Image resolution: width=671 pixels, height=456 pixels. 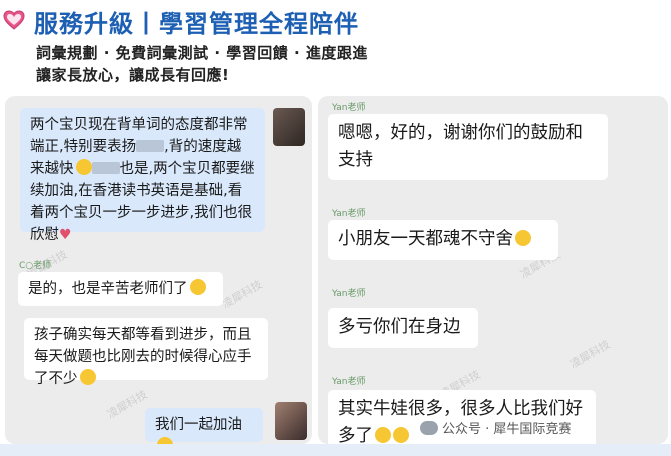 I want to click on message-text: 我们一起加油, so click(x=198, y=425).